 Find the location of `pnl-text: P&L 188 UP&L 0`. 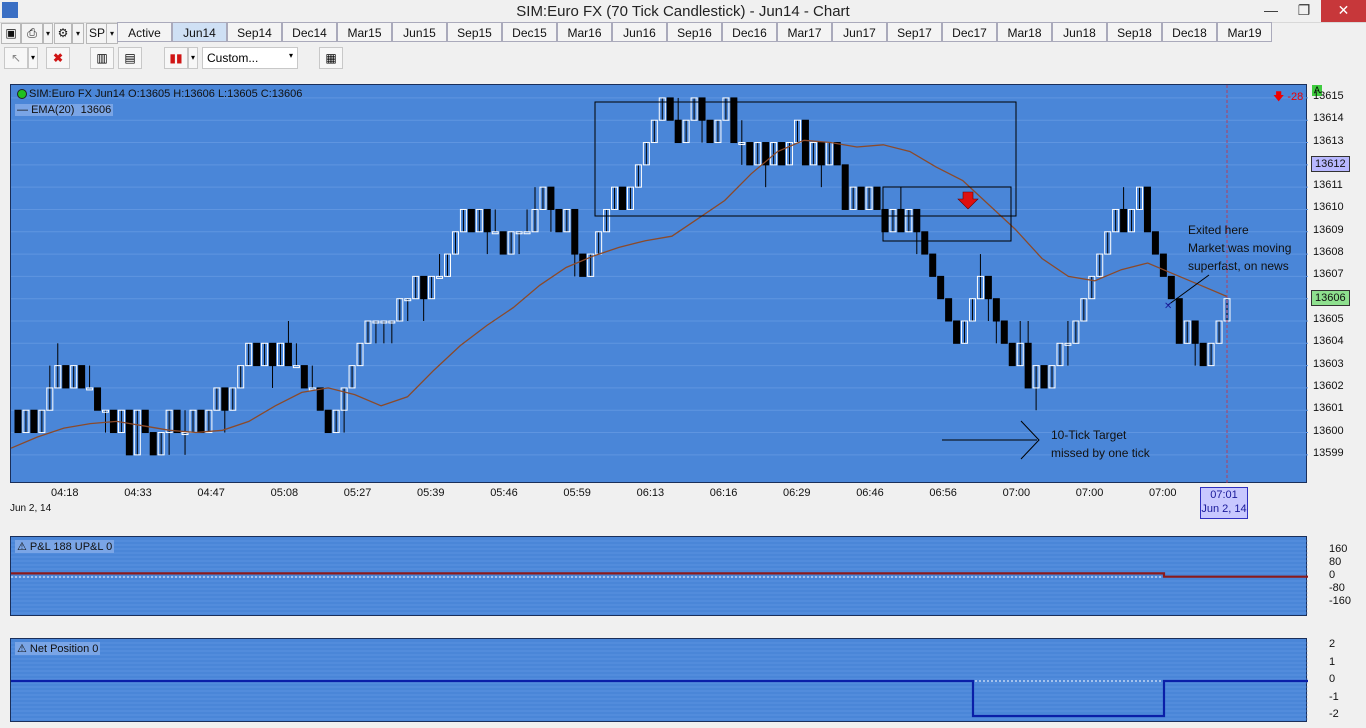

pnl-text: P&L 188 UP&L 0 is located at coordinates (71, 547).